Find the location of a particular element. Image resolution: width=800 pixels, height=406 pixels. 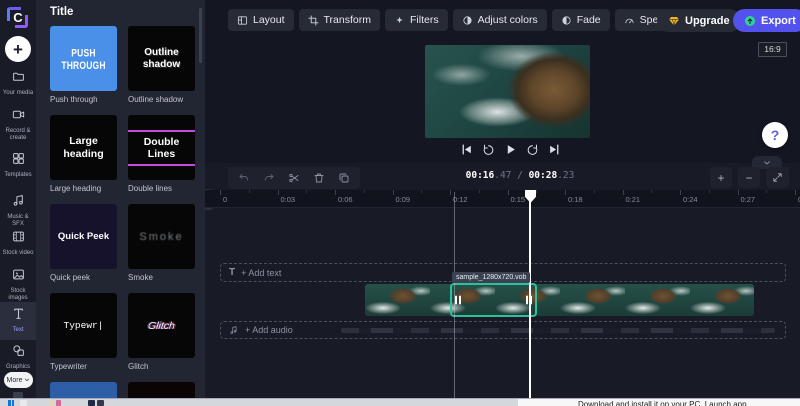

skip-start-button is located at coordinates (466, 149).